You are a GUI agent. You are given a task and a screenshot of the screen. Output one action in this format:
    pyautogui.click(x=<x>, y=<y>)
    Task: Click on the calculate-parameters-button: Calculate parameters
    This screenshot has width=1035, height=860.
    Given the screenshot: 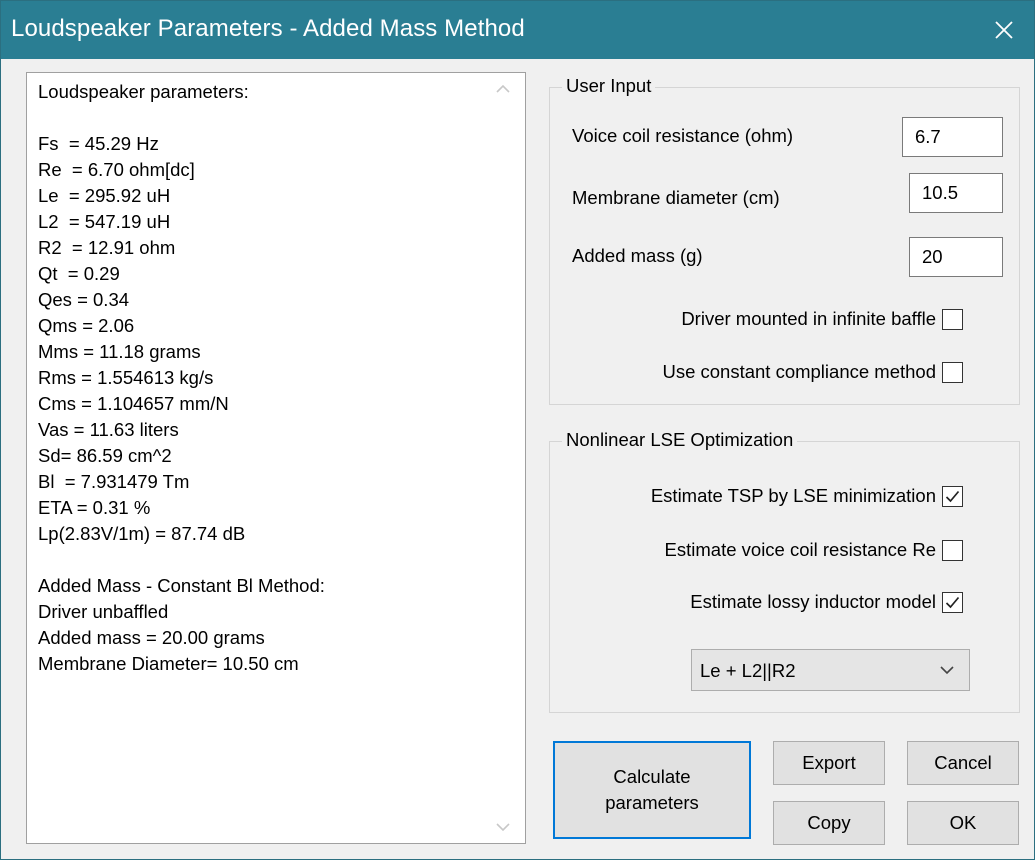 What is the action you would take?
    pyautogui.click(x=652, y=790)
    